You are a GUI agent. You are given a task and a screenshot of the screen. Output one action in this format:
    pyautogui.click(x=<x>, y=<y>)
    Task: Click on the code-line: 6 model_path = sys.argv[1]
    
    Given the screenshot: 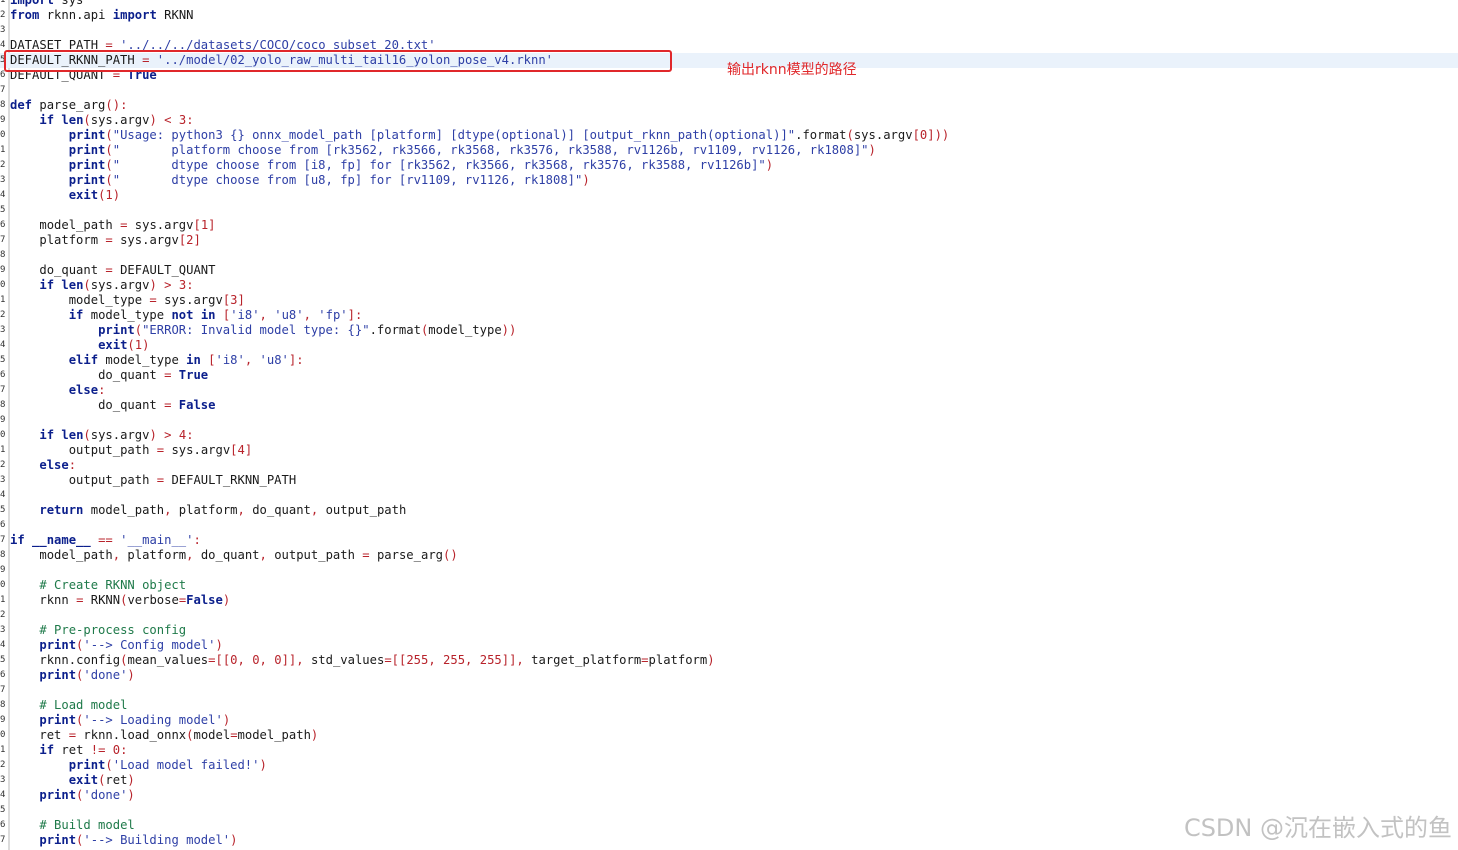 What is the action you would take?
    pyautogui.click(x=729, y=225)
    